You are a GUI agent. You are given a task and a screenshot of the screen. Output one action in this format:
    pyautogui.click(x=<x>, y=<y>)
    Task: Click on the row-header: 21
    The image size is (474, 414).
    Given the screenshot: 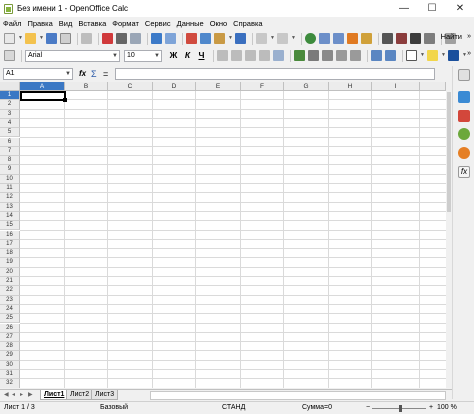 What is the action you would take?
    pyautogui.click(x=10, y=282)
    